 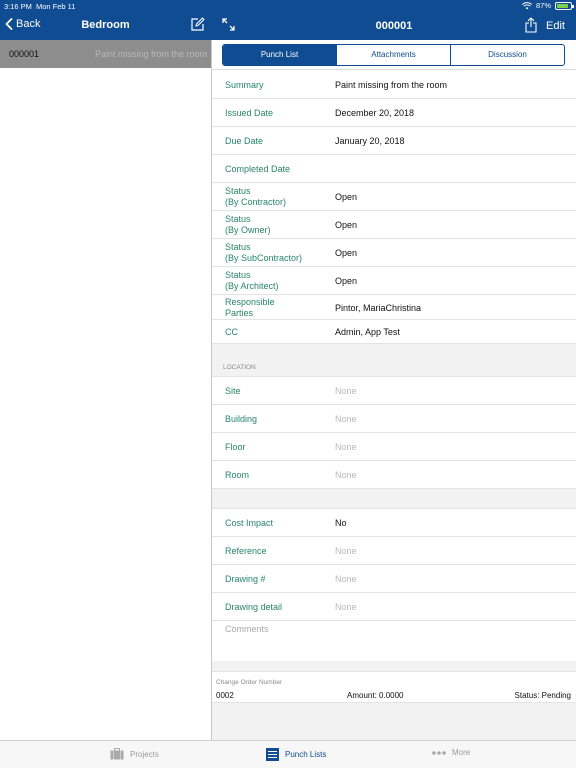 What do you see at coordinates (564, 5) in the screenshot?
I see `battery-icon` at bounding box center [564, 5].